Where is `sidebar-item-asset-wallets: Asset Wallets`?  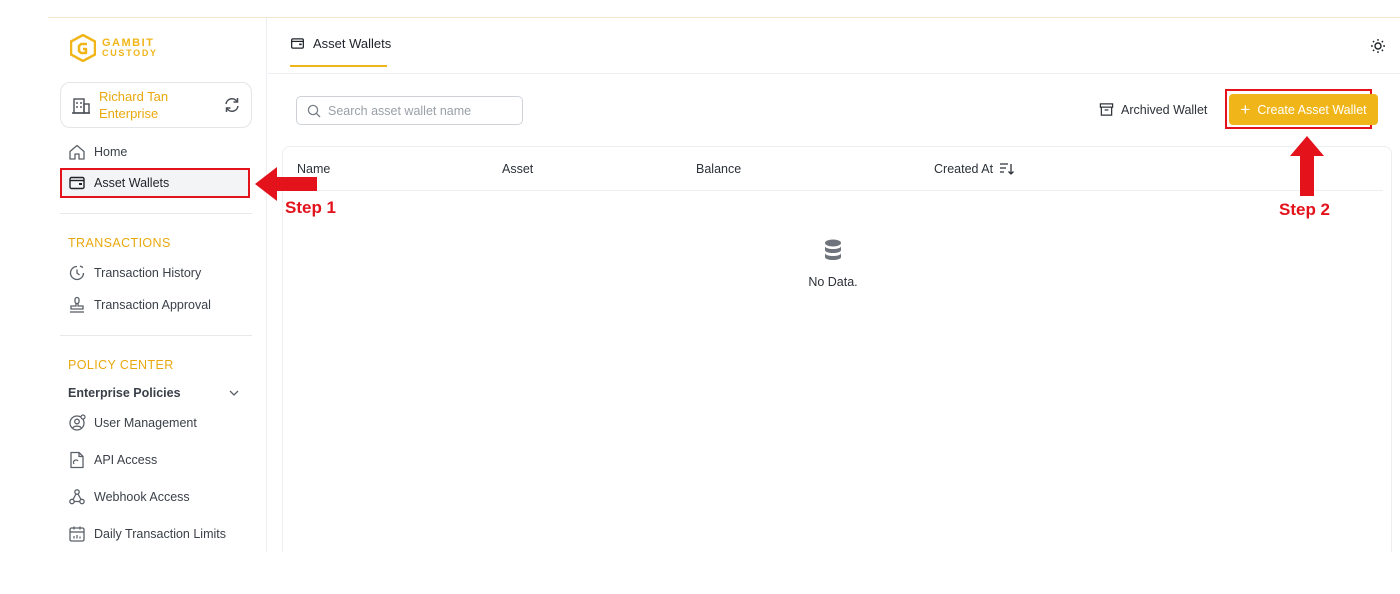 sidebar-item-asset-wallets: Asset Wallets is located at coordinates (155, 183).